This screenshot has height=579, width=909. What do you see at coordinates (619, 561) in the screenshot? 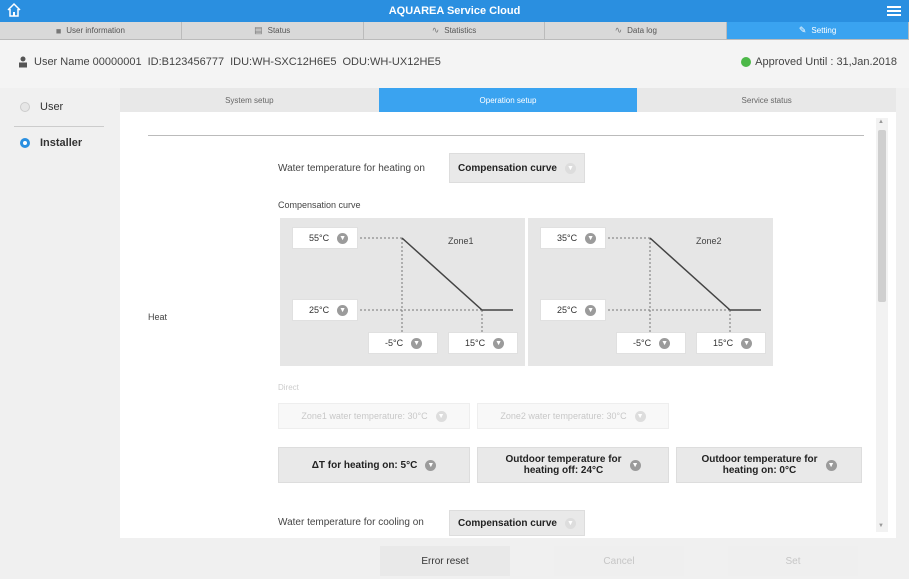
I see `cancel-button: Cancel` at bounding box center [619, 561].